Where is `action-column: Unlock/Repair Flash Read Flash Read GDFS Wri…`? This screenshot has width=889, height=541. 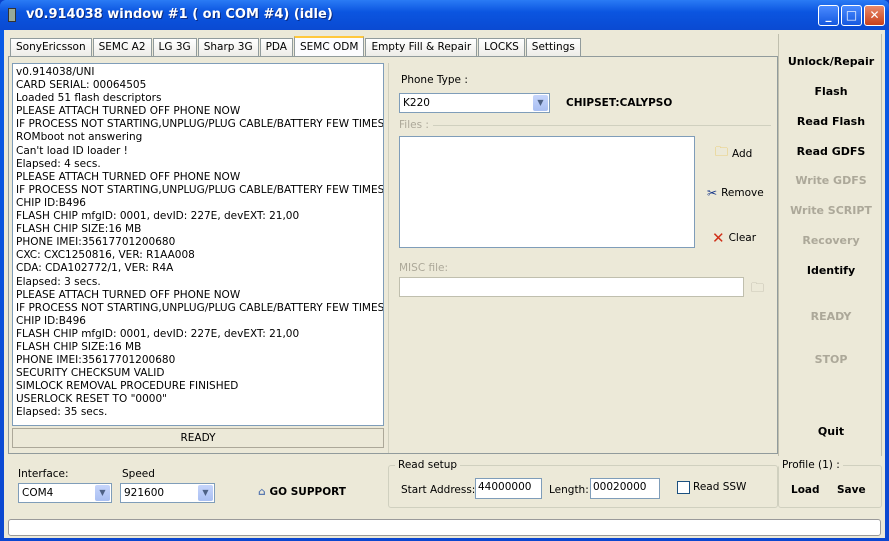
action-column: Unlock/Repair Flash Read Flash Read GDFS Wri… is located at coordinates (830, 245).